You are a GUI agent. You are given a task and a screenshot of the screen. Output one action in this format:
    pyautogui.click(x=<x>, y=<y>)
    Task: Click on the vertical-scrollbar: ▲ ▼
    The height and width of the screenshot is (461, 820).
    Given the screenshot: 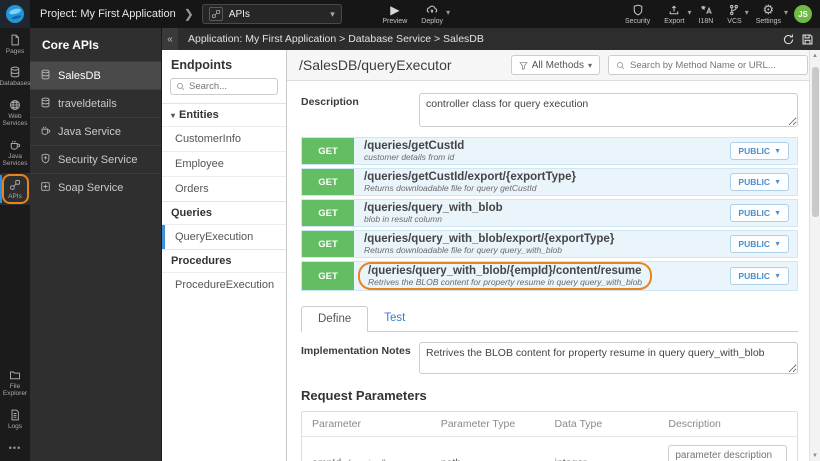 What is the action you would take?
    pyautogui.click(x=814, y=255)
    